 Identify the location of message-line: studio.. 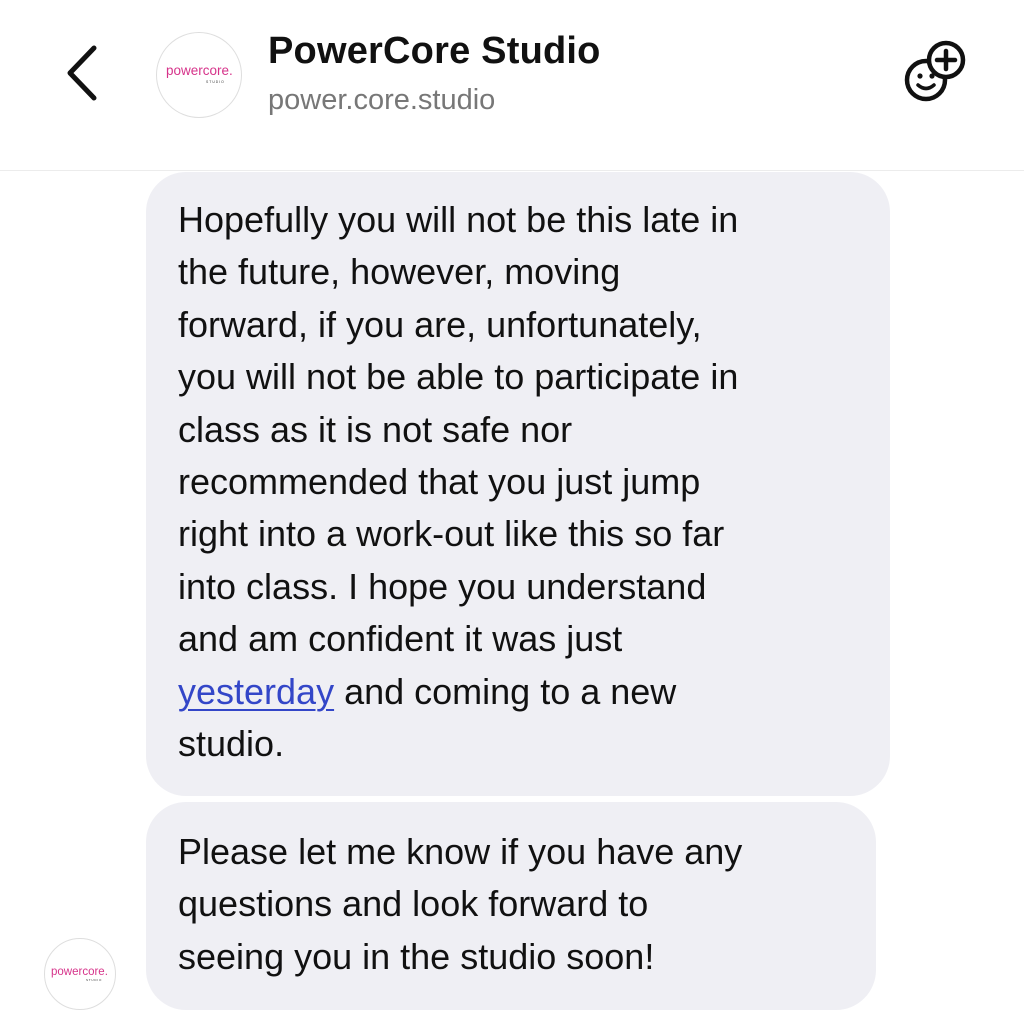
(231, 744).